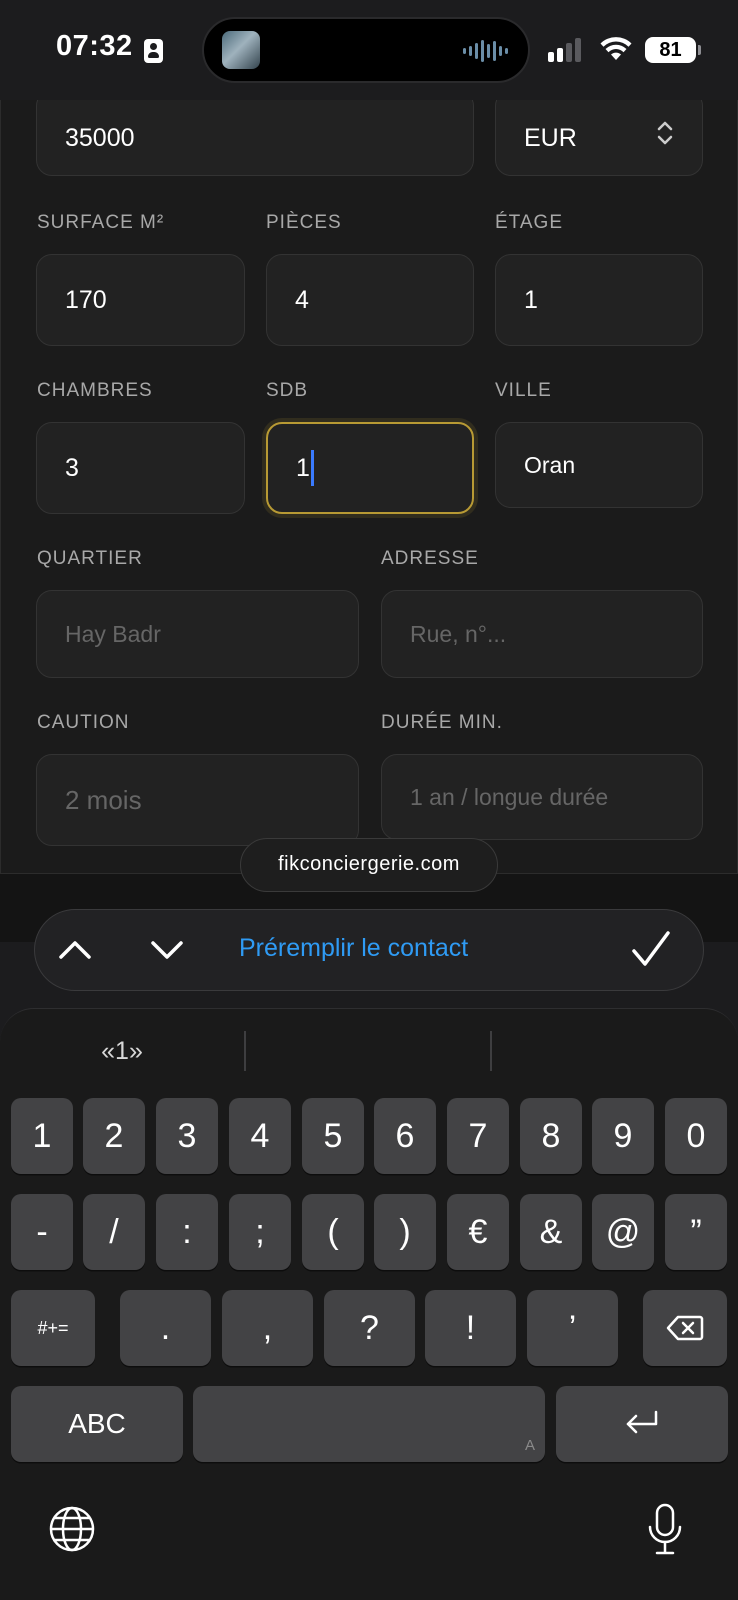  Describe the element at coordinates (302, 299) in the screenshot. I see `rooms-value: 4` at that location.